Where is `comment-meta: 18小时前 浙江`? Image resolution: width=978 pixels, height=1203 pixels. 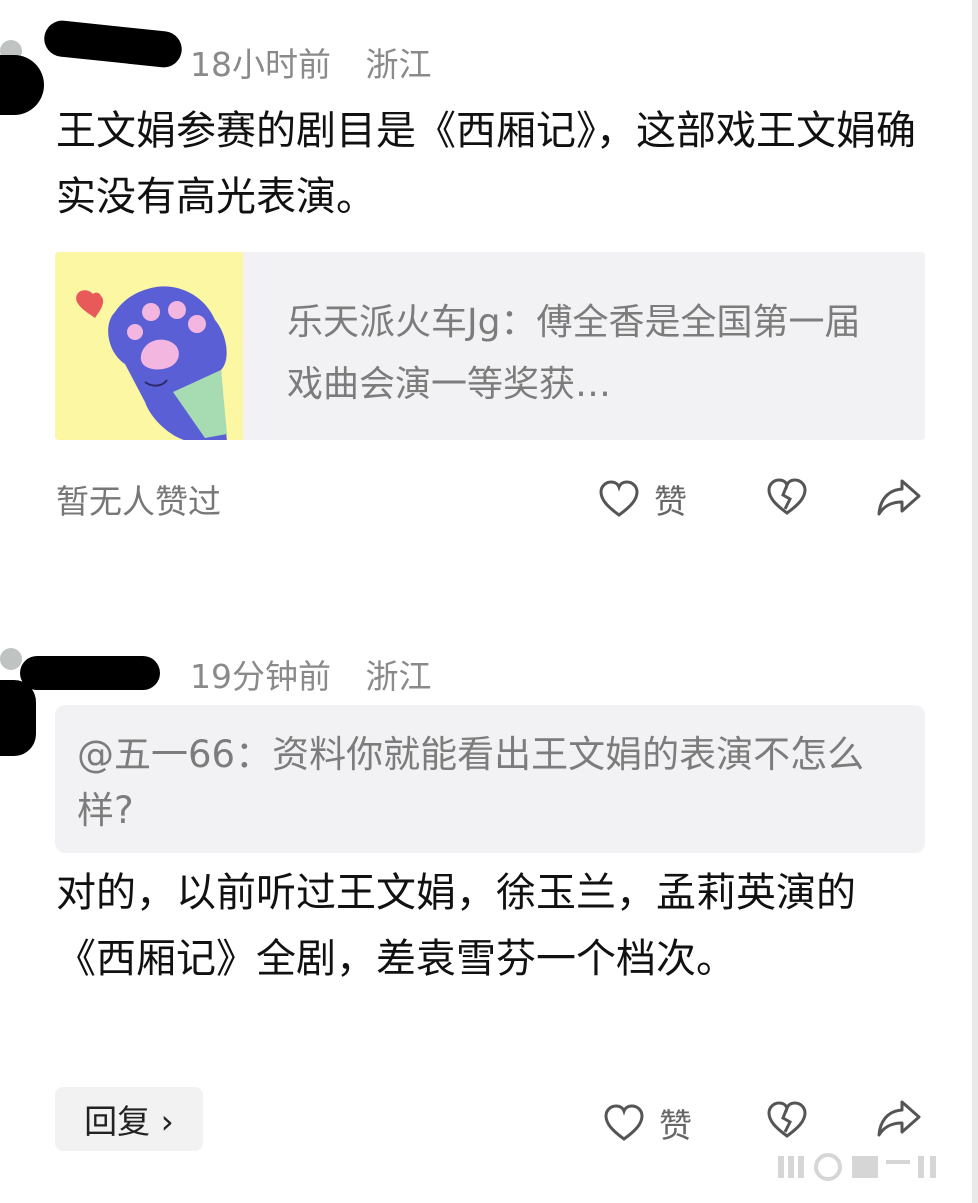 comment-meta: 18小时前 浙江 is located at coordinates (311, 62).